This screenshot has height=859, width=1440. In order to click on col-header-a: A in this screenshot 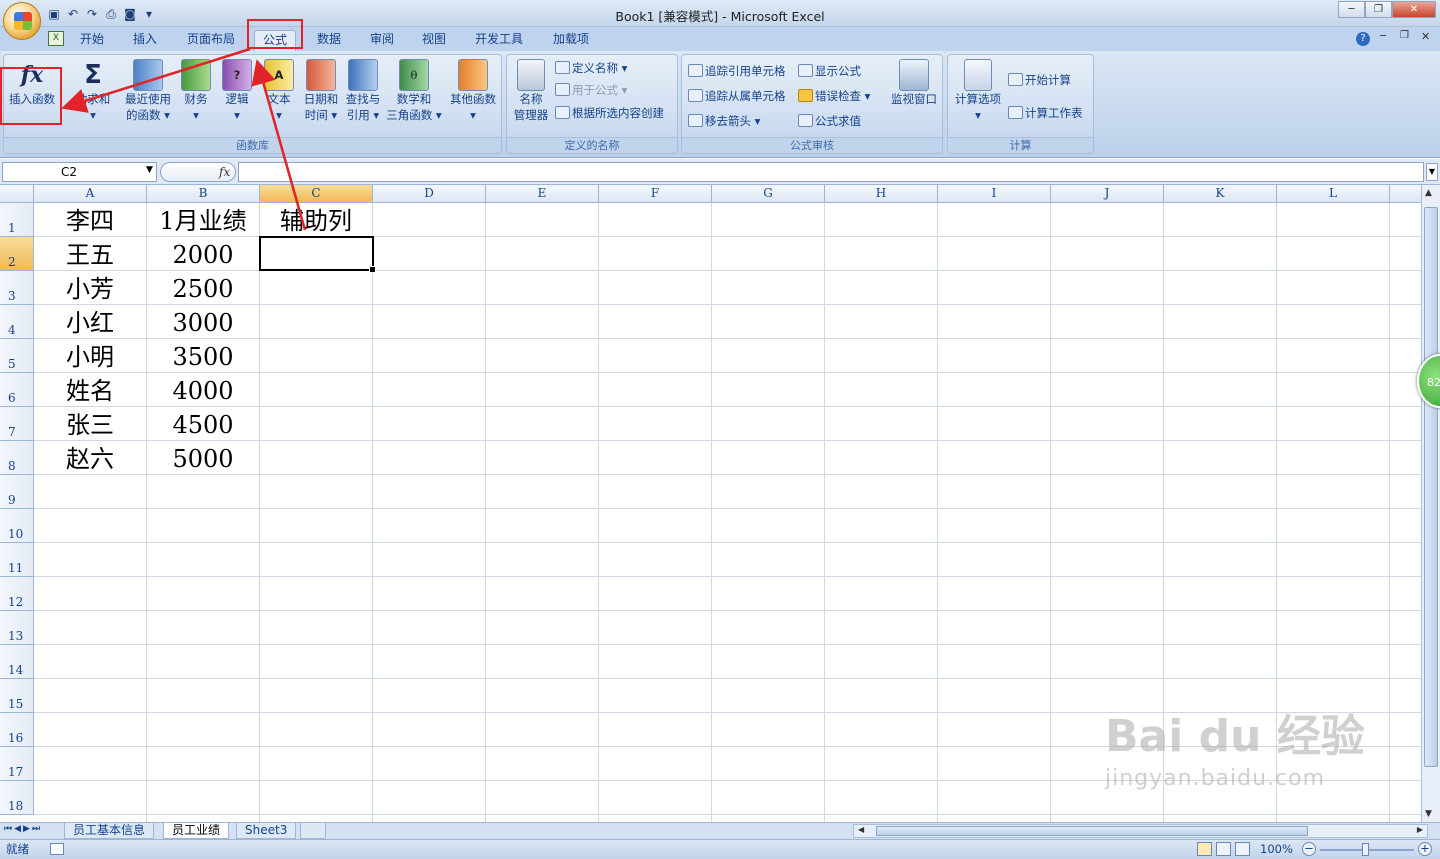, I will do `click(90, 194)`.